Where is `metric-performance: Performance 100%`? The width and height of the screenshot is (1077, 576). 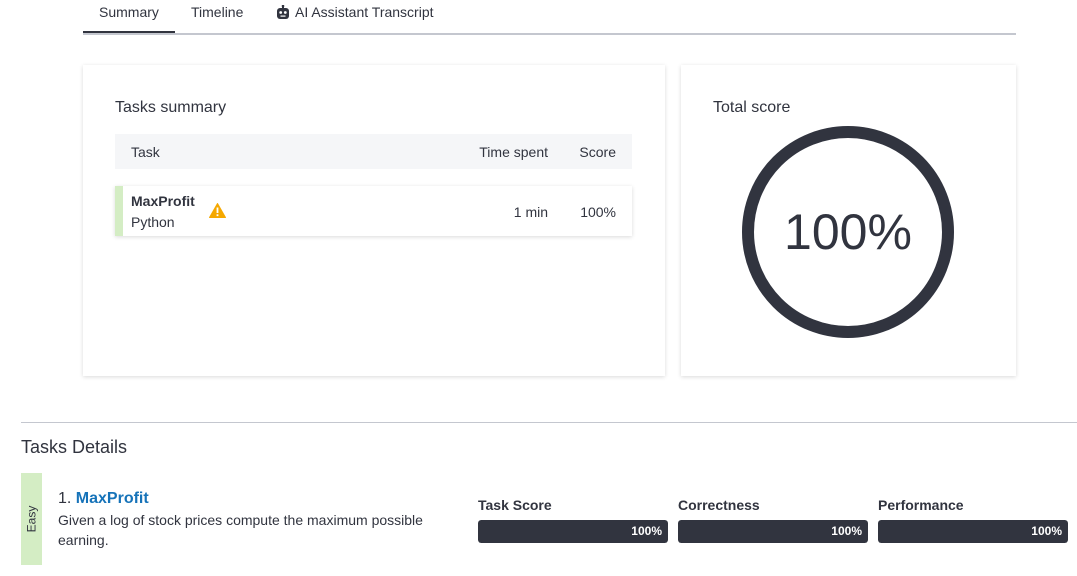
metric-performance: Performance 100% is located at coordinates (973, 520).